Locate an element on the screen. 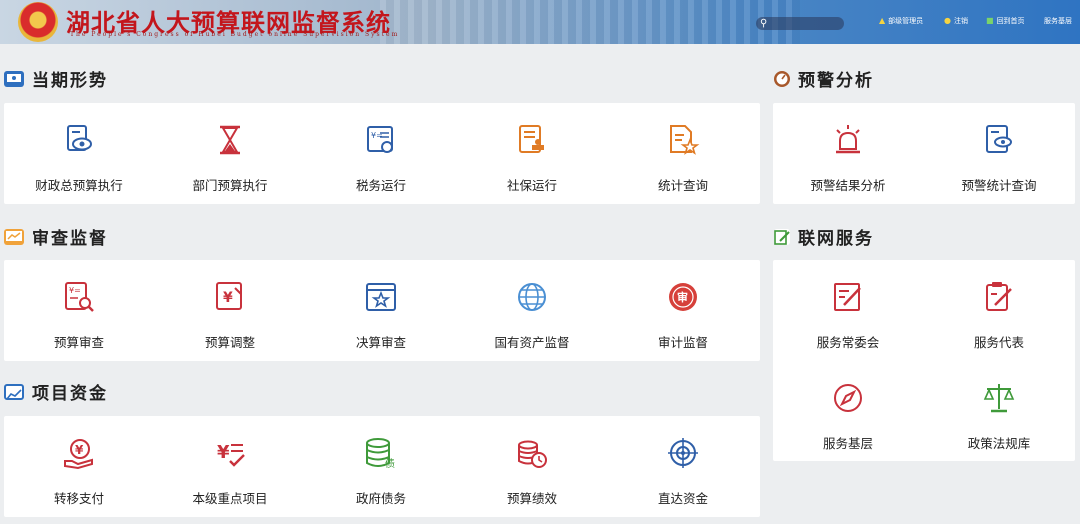 Image resolution: width=1080 pixels, height=524 pixels. tile-transfer-payment-label: 转移支付 is located at coordinates (78, 498).